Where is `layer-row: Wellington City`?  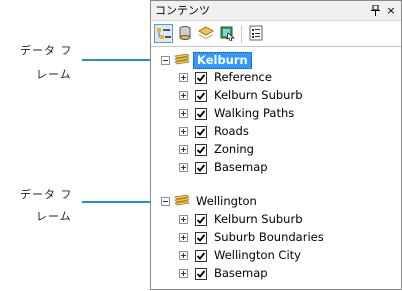 layer-row: Wellington City is located at coordinates (276, 256).